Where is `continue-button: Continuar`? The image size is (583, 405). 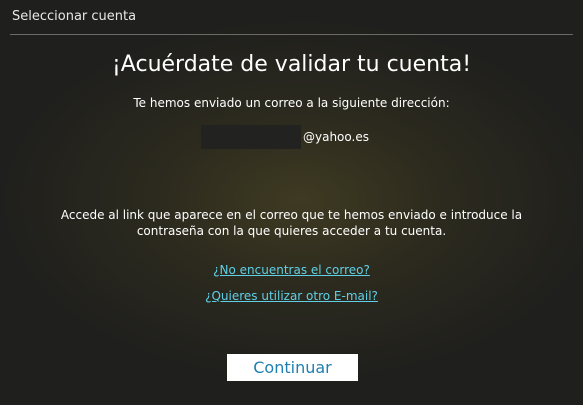
continue-button: Continuar is located at coordinates (292, 367).